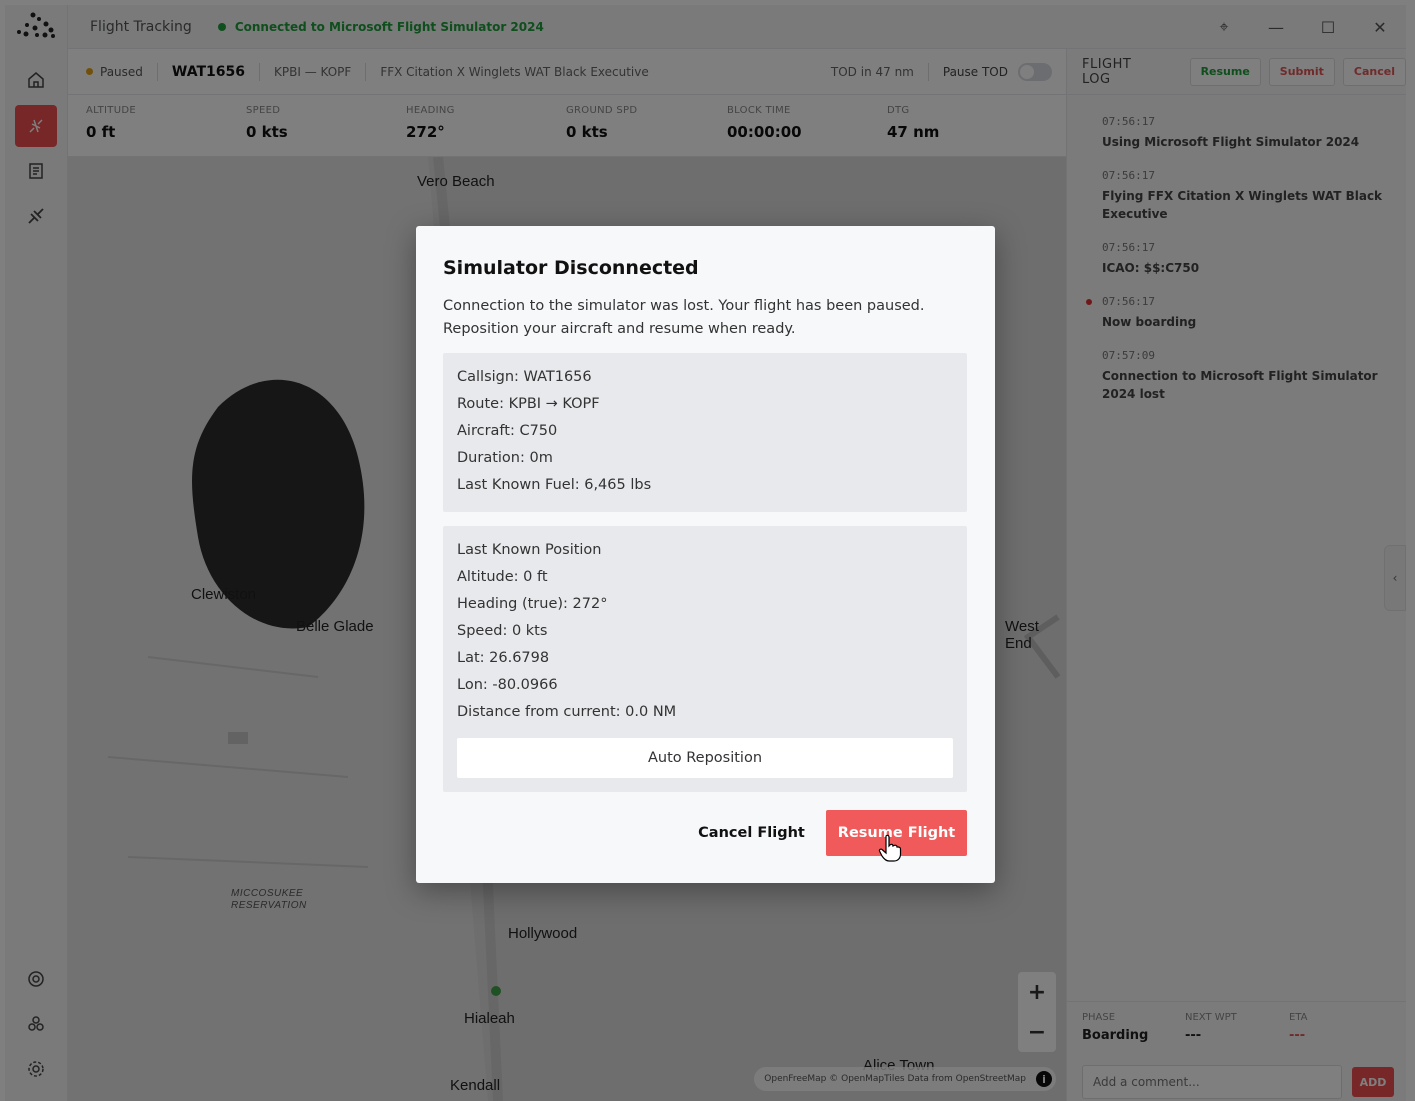 This screenshot has height=1101, width=1415. What do you see at coordinates (890, 848) in the screenshot?
I see `hand-cursor-icon` at bounding box center [890, 848].